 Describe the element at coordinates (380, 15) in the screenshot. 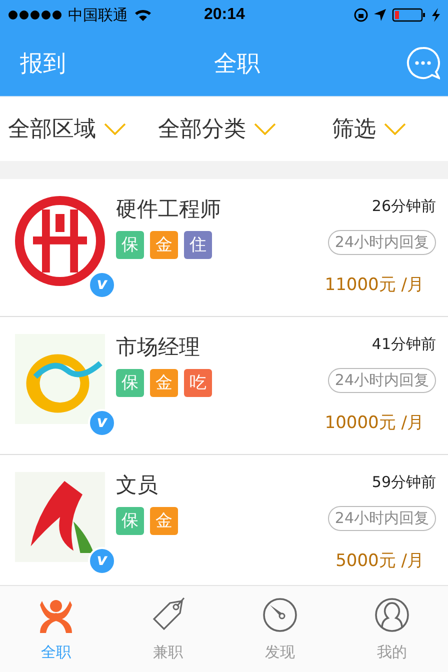

I see `location-arrow-icon` at that location.